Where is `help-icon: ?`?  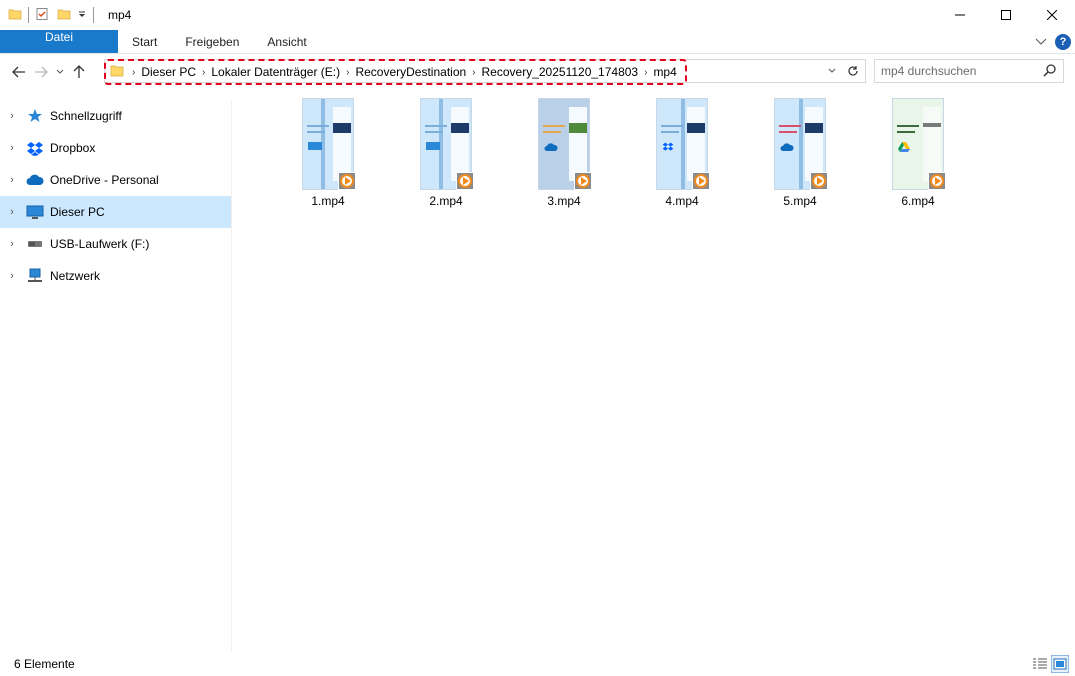
help-icon: ? is located at coordinates (1063, 42).